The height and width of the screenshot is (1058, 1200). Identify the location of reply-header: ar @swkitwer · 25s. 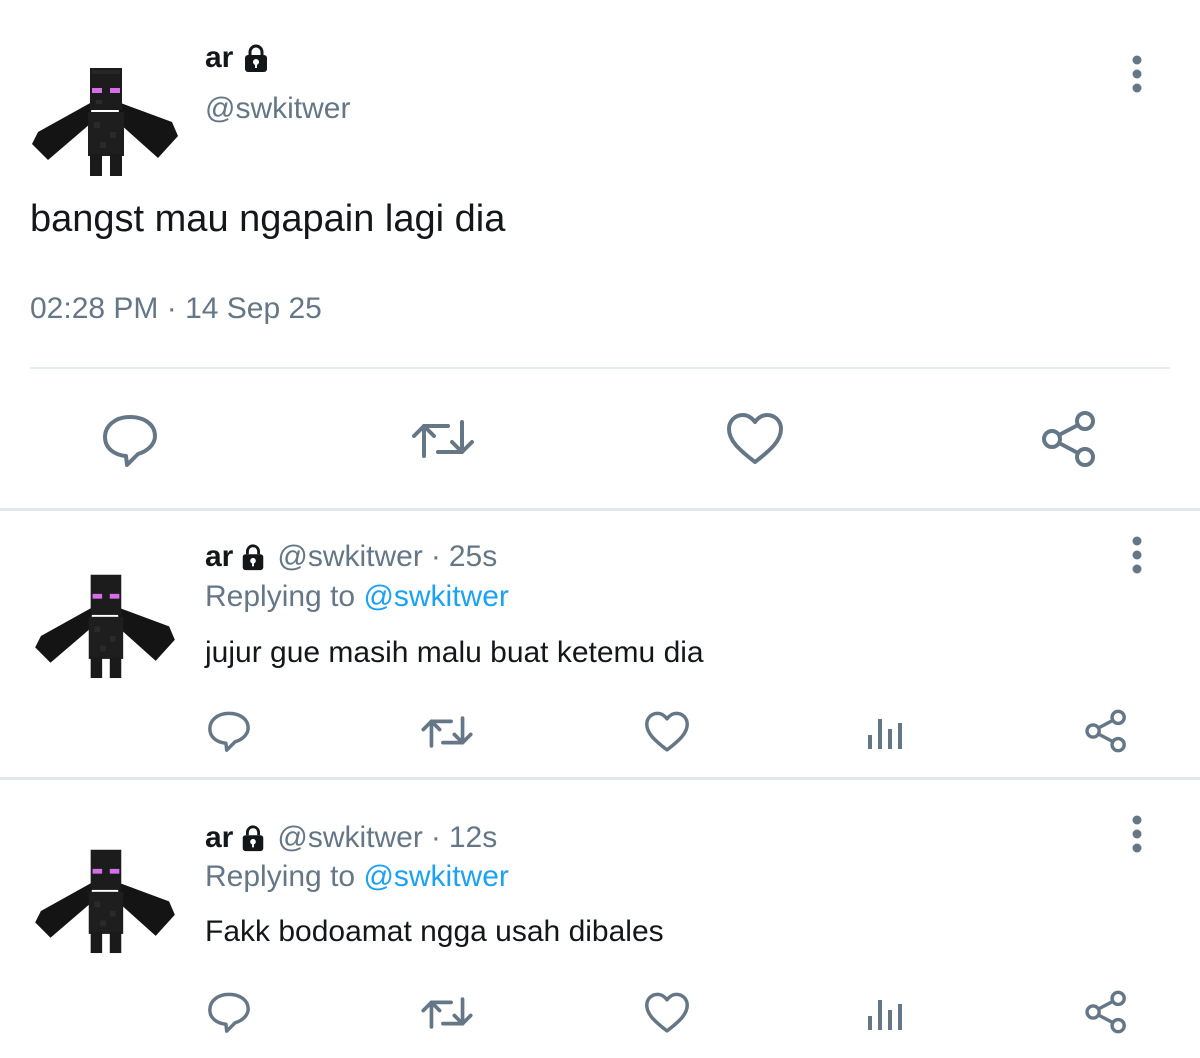
(351, 557).